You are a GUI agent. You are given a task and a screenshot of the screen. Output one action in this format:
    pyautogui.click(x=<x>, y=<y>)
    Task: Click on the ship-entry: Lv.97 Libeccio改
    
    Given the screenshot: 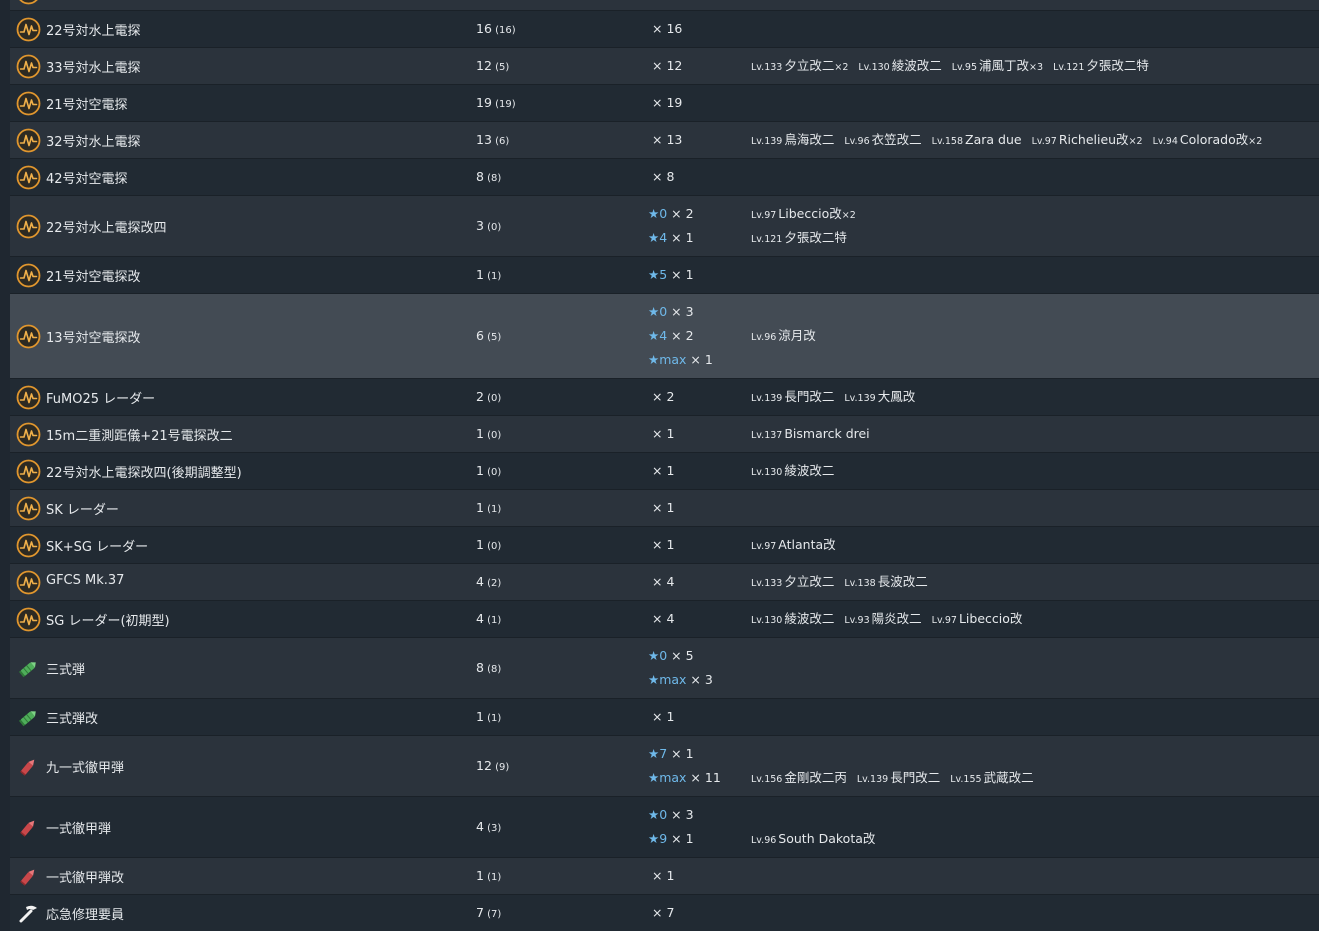 What is the action you would take?
    pyautogui.click(x=977, y=618)
    